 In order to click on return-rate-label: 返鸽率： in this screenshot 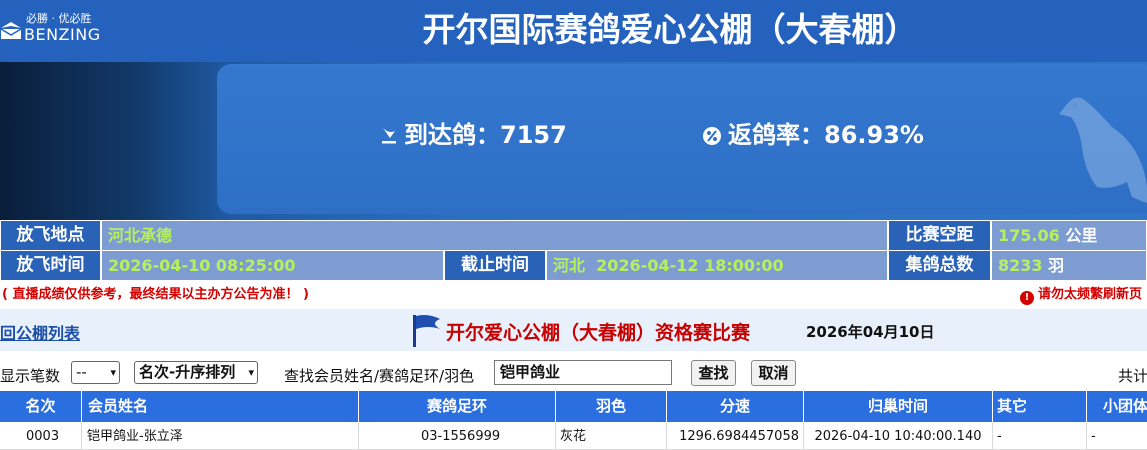, I will do `click(776, 135)`.